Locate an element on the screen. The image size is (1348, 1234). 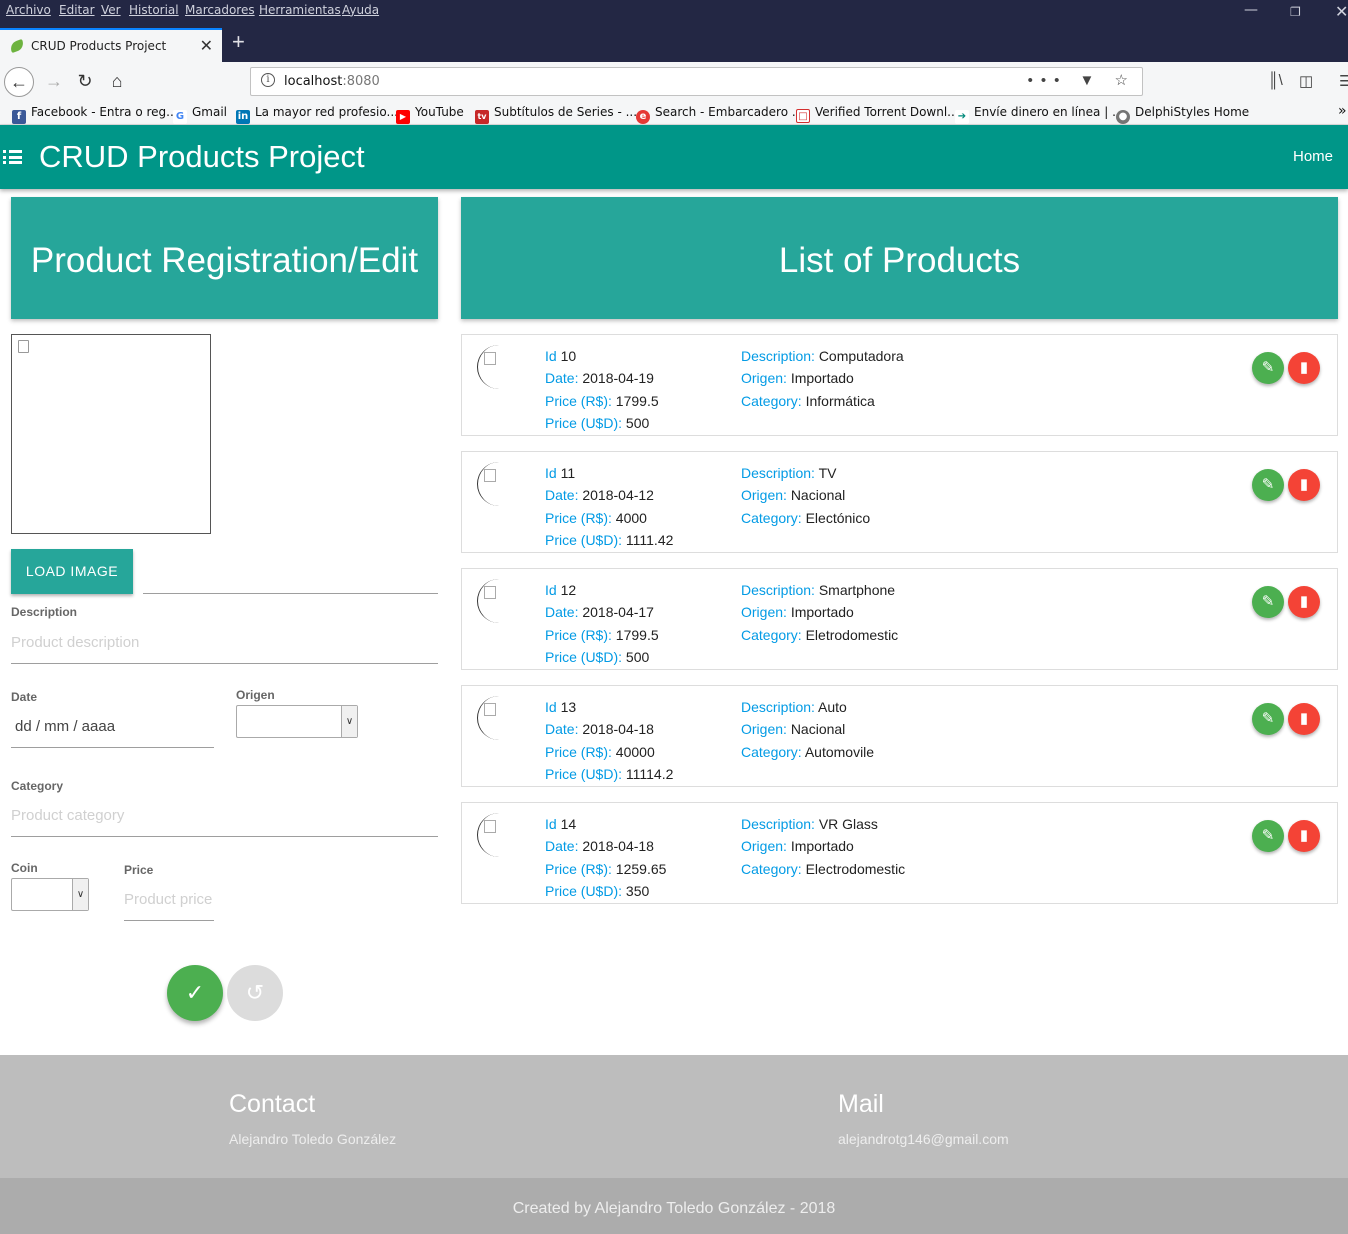
library-icon: ║\ is located at coordinates (1275, 80).